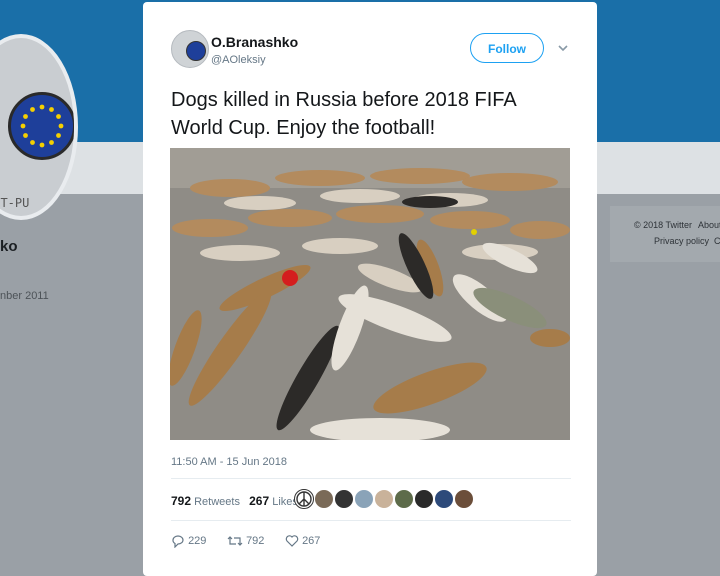 The height and width of the screenshot is (576, 720). What do you see at coordinates (304, 499) in the screenshot?
I see `peace-symbol-avatar` at bounding box center [304, 499].